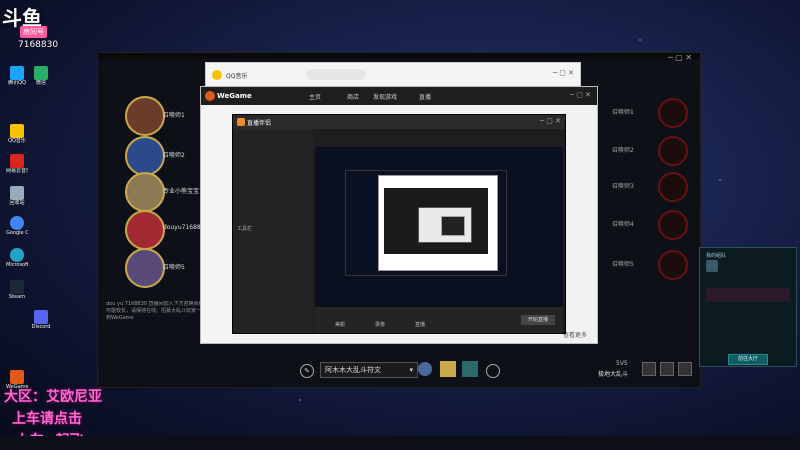 This screenshot has width=800, height=450. I want to click on search-input, so click(336, 74).